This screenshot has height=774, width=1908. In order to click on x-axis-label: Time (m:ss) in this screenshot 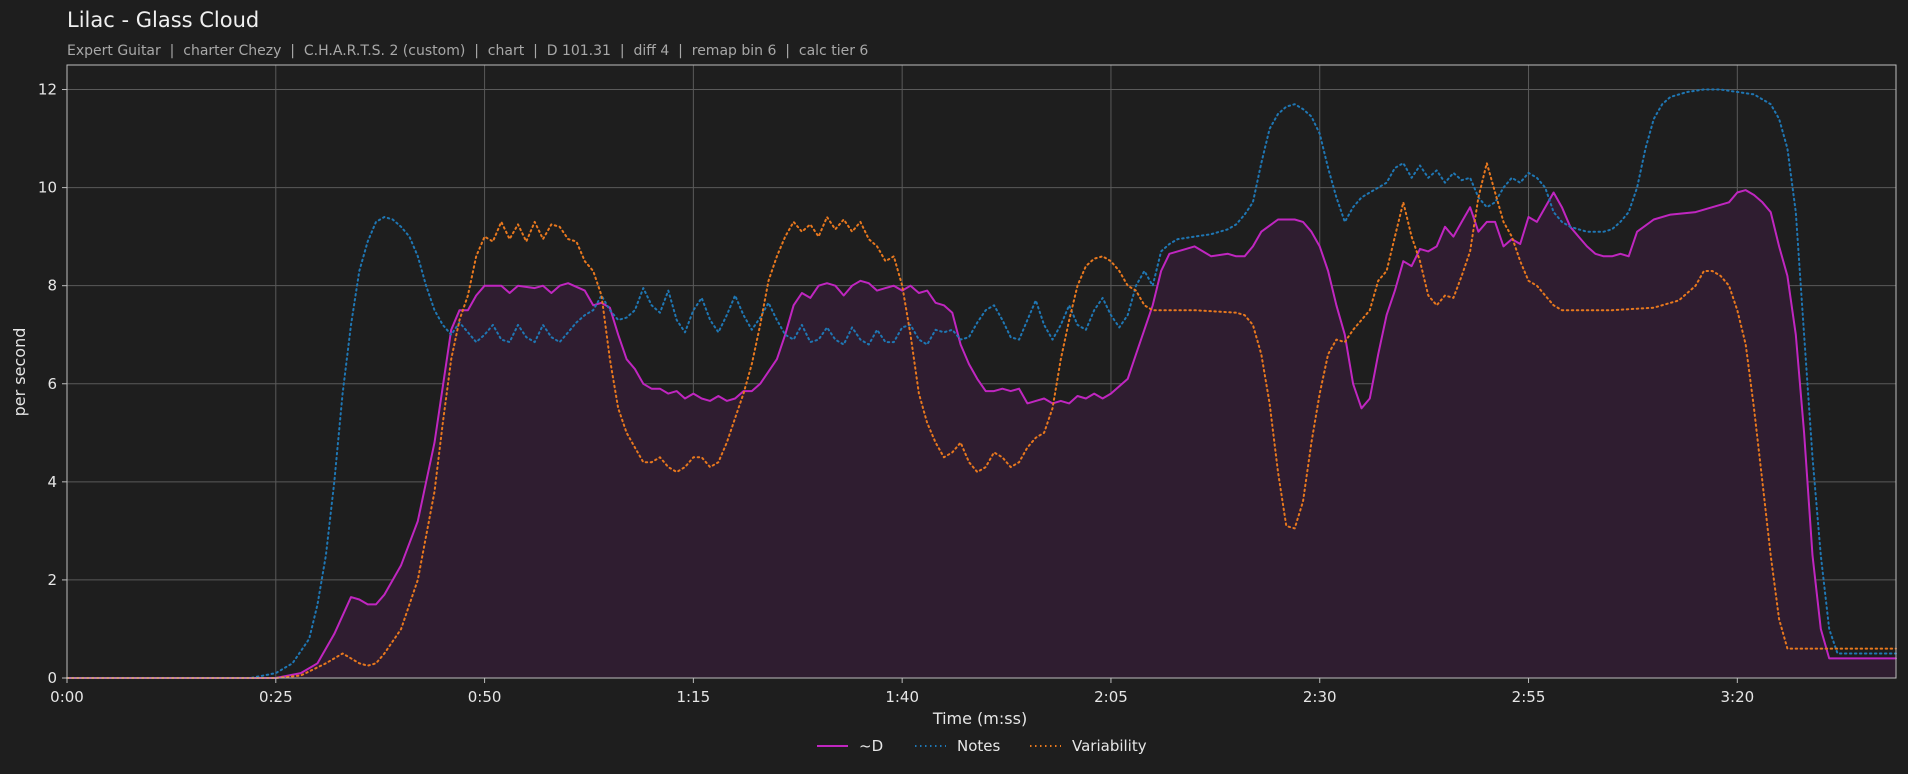, I will do `click(979, 718)`.